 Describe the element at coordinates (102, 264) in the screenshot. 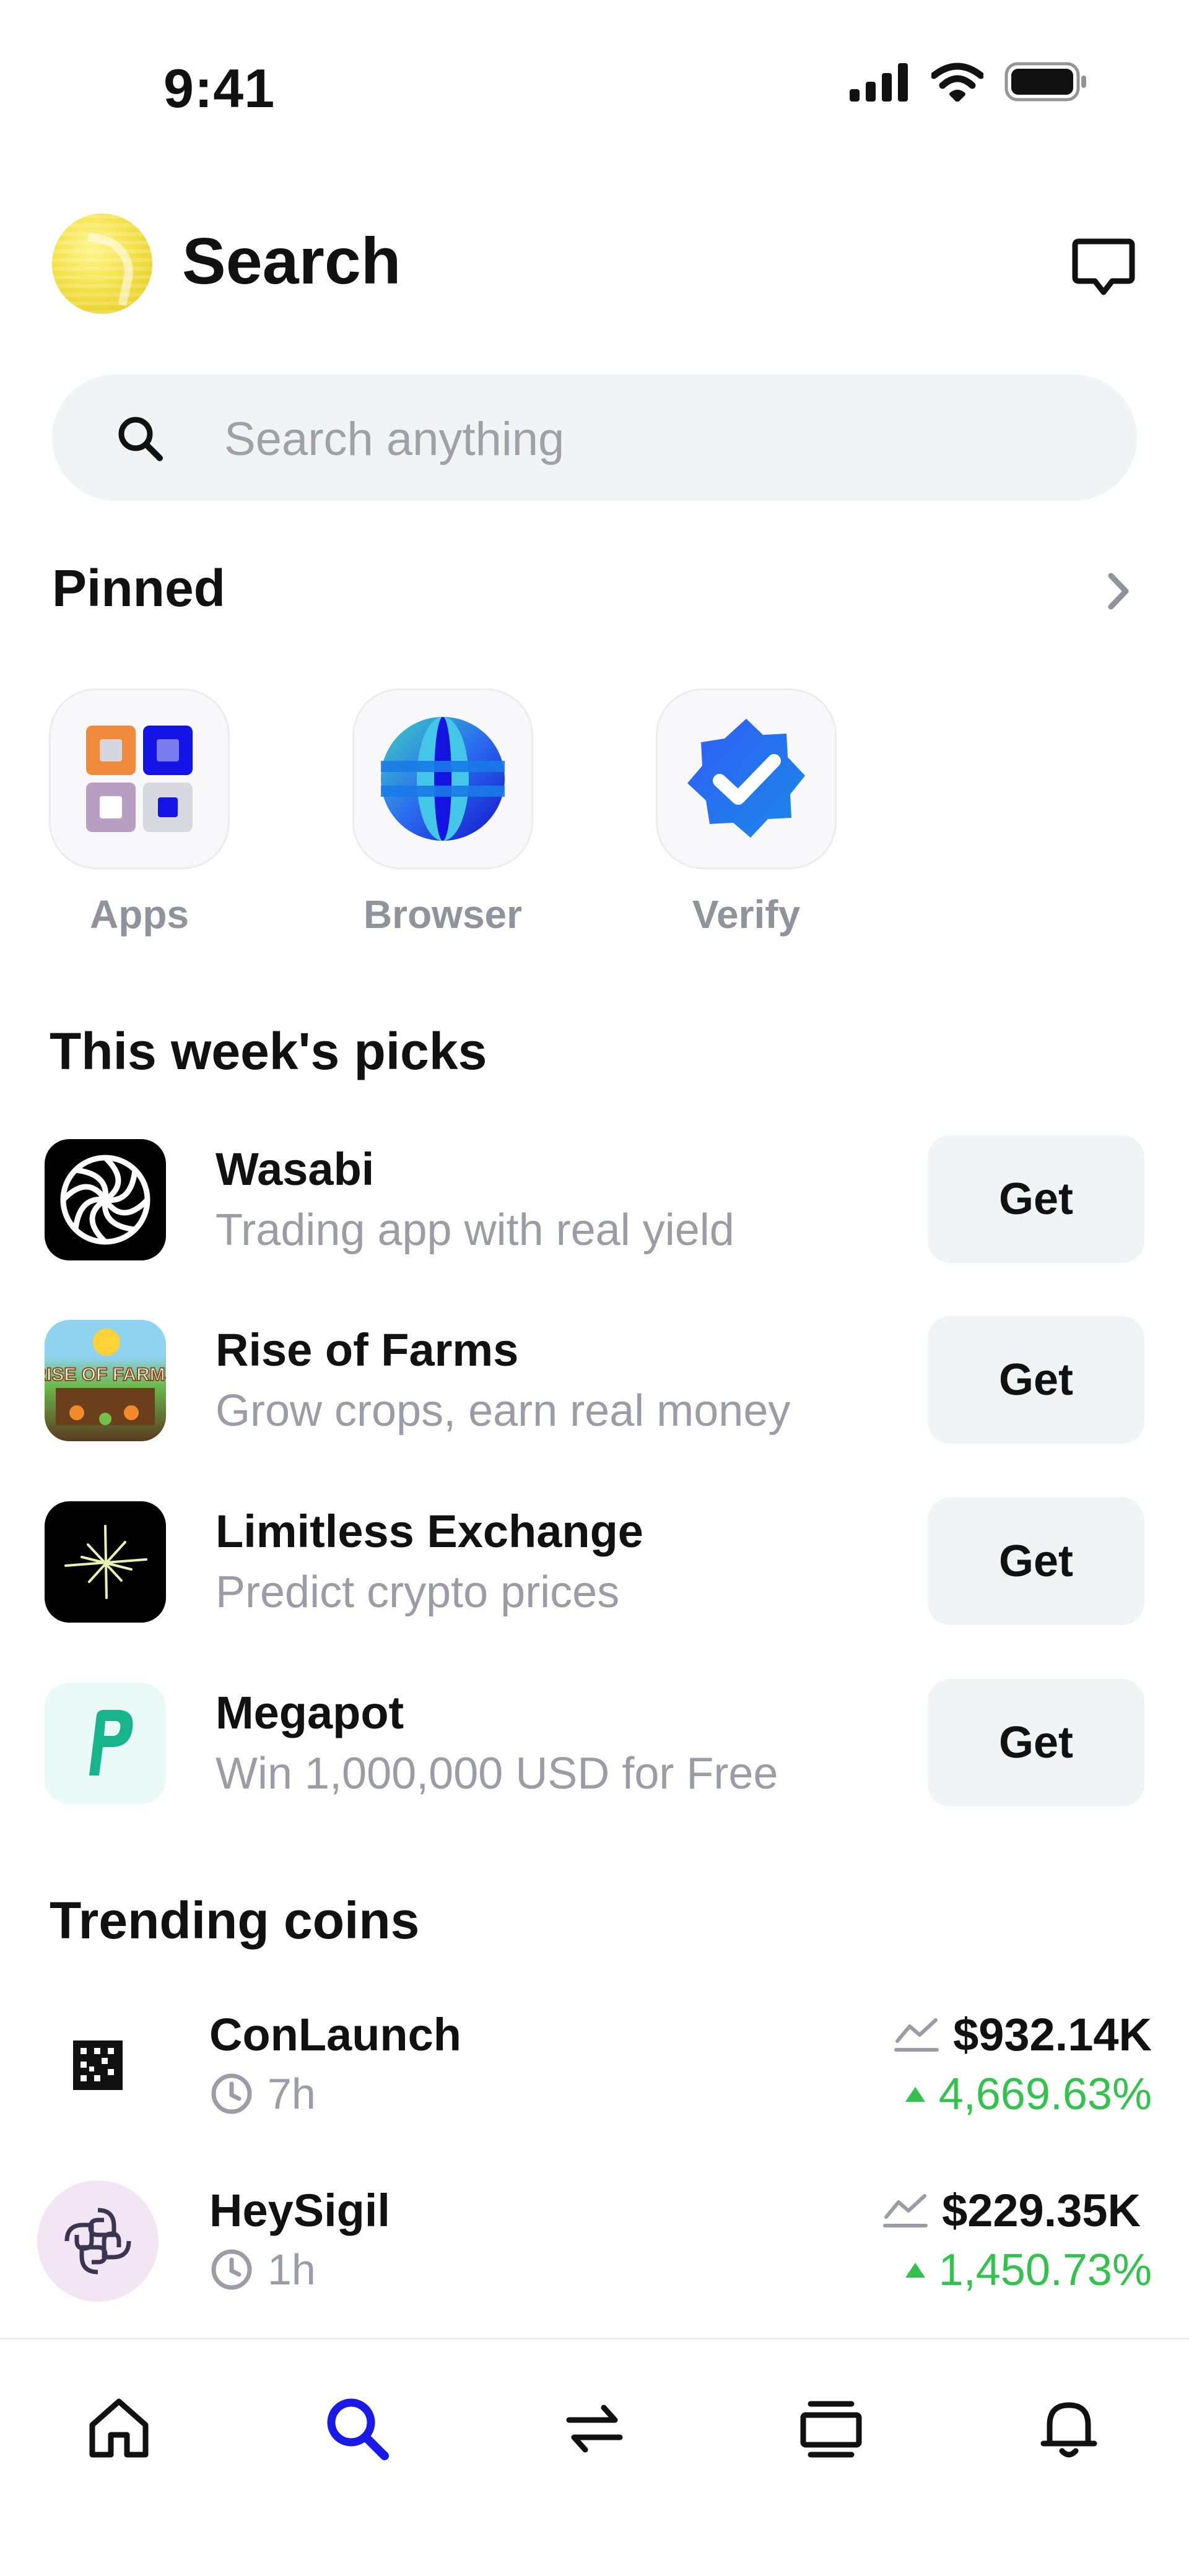

I see `avatar` at that location.